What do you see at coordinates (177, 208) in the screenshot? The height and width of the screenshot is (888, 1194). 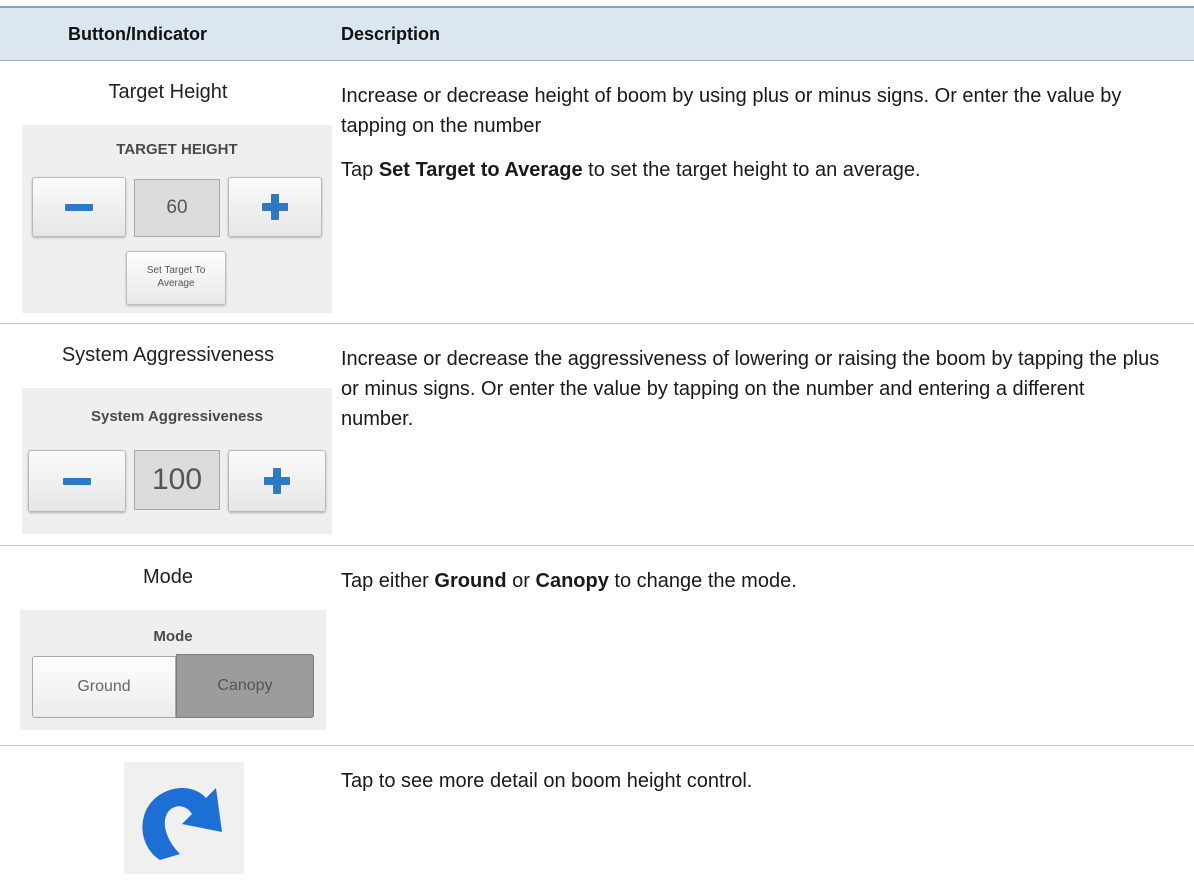 I see `target-height-value: 60` at bounding box center [177, 208].